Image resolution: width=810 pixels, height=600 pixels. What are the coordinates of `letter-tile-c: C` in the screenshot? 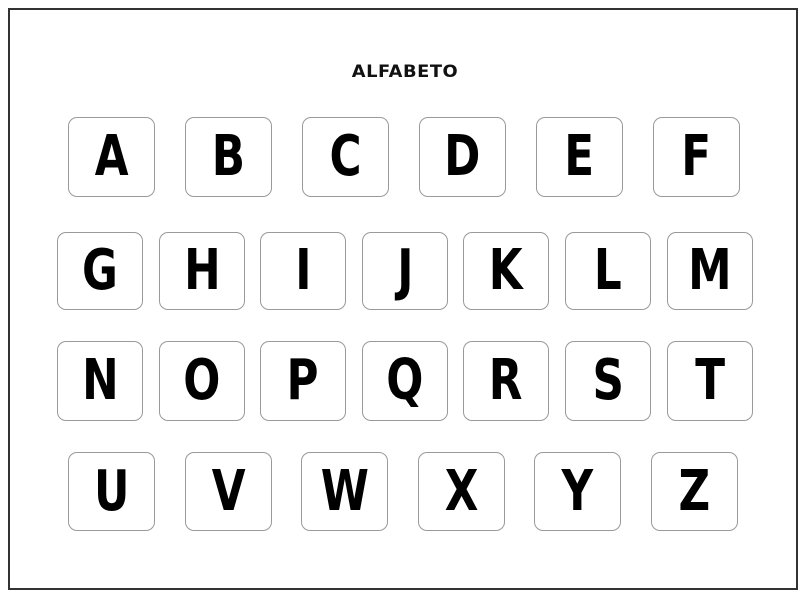 It's located at (345, 157).